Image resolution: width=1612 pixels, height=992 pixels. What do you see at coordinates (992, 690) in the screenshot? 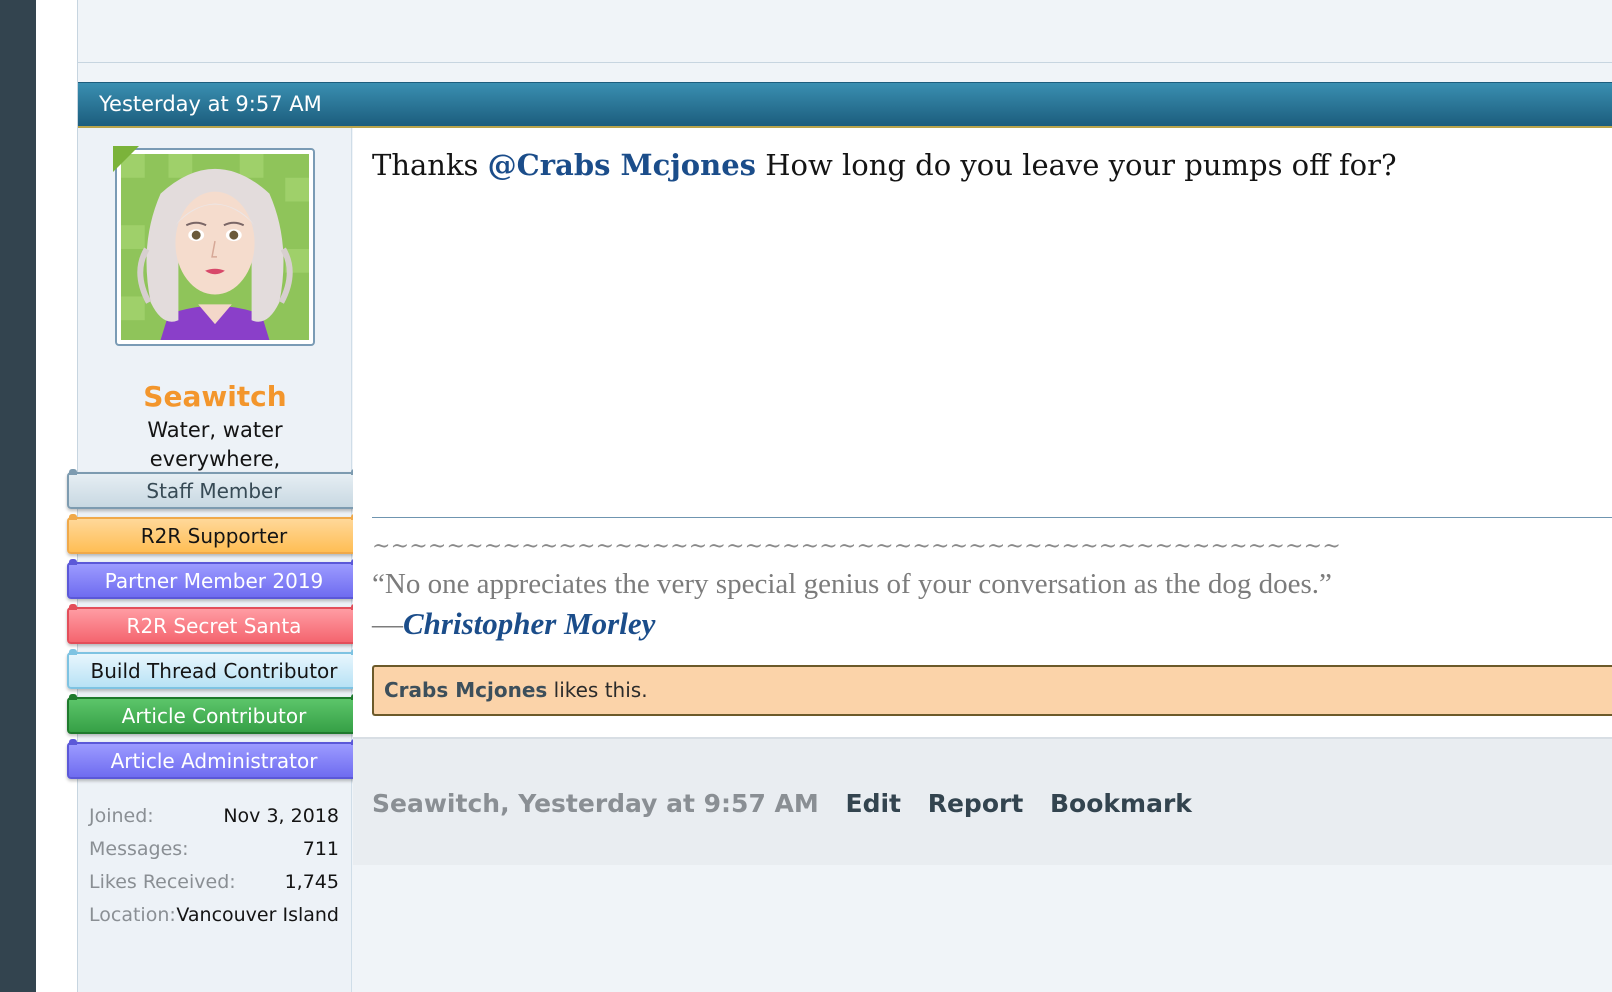
I see `likes-summary: Crabs Mcjones likes this.` at bounding box center [992, 690].